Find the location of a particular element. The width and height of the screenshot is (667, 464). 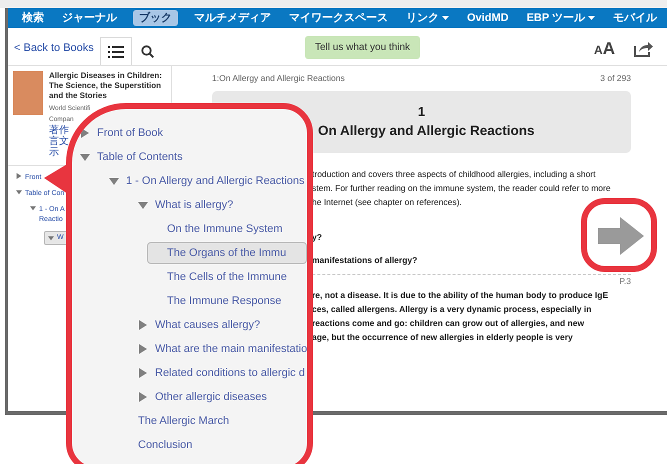

list-icon is located at coordinates (116, 52).